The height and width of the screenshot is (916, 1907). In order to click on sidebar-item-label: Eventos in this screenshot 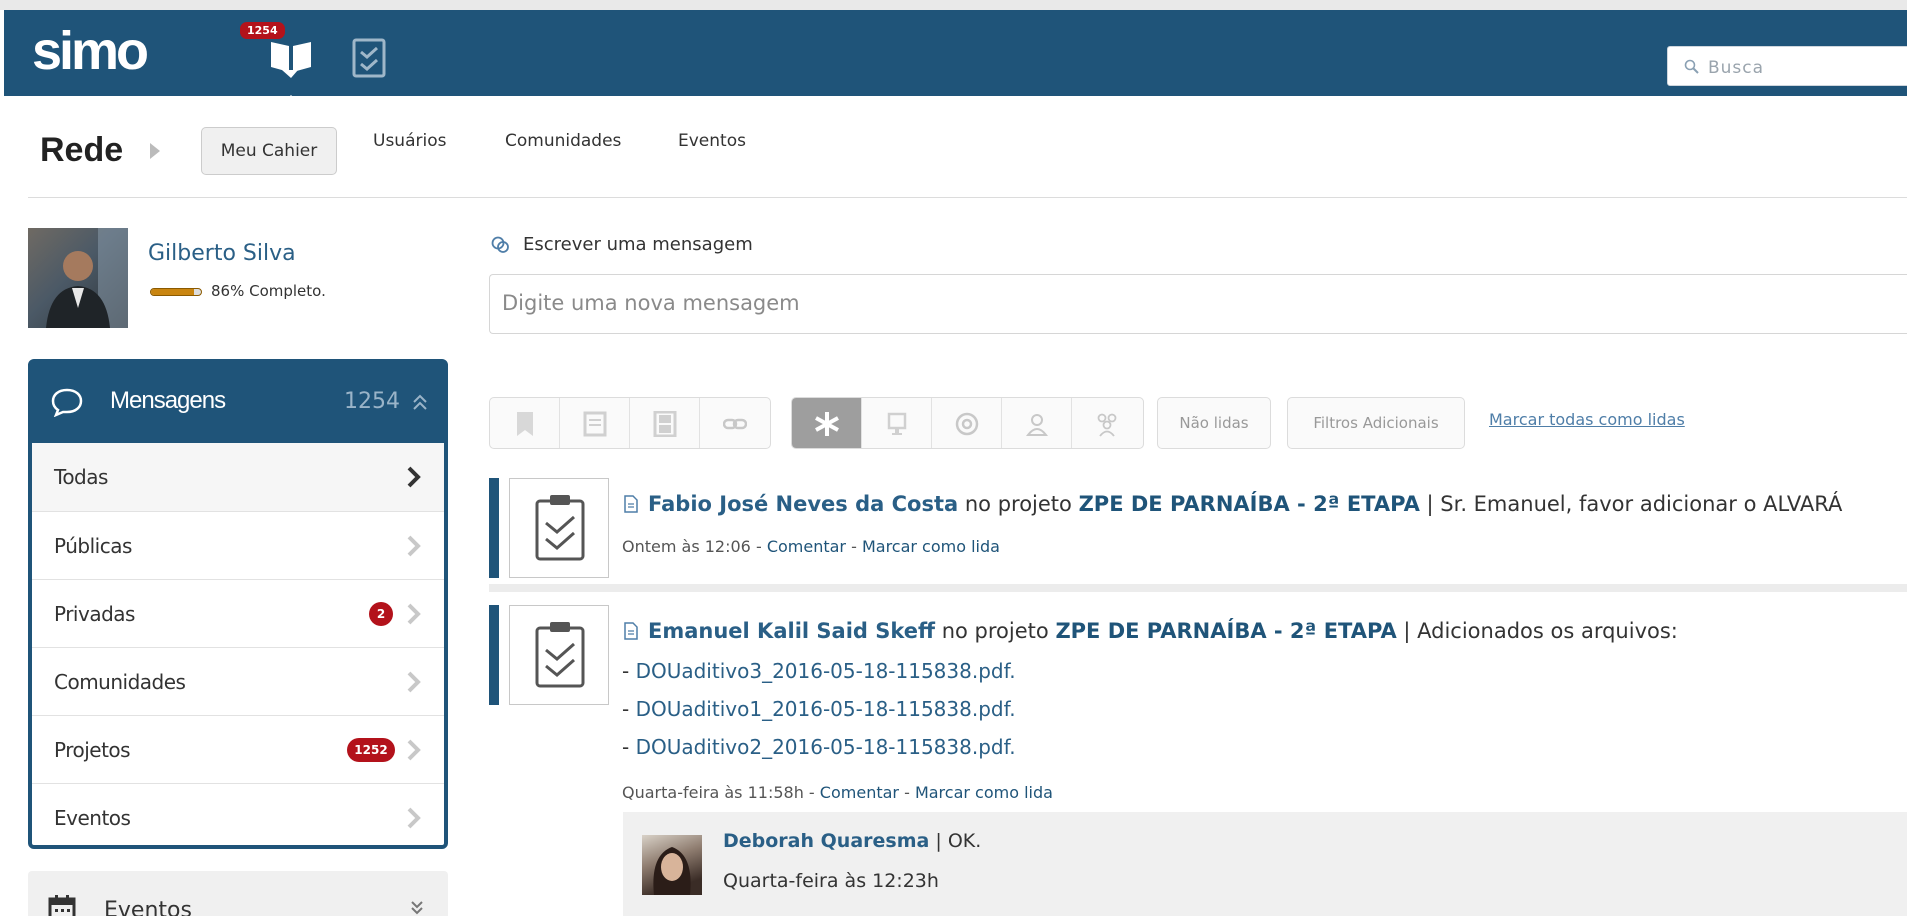, I will do `click(92, 818)`.